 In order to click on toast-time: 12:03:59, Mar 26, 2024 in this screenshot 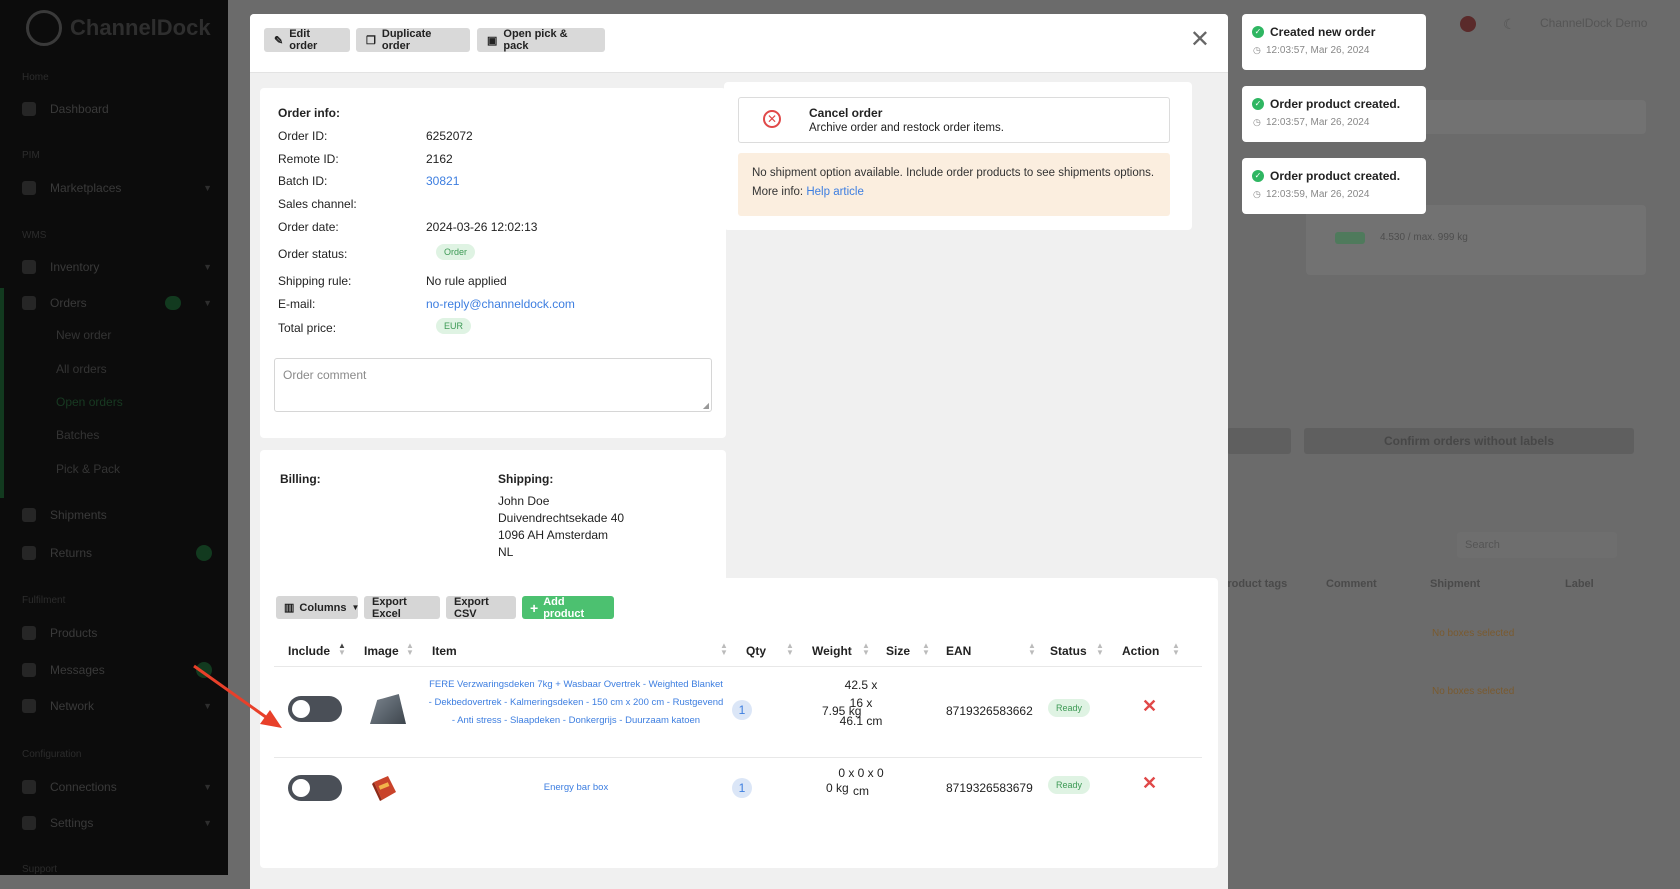, I will do `click(1318, 194)`.